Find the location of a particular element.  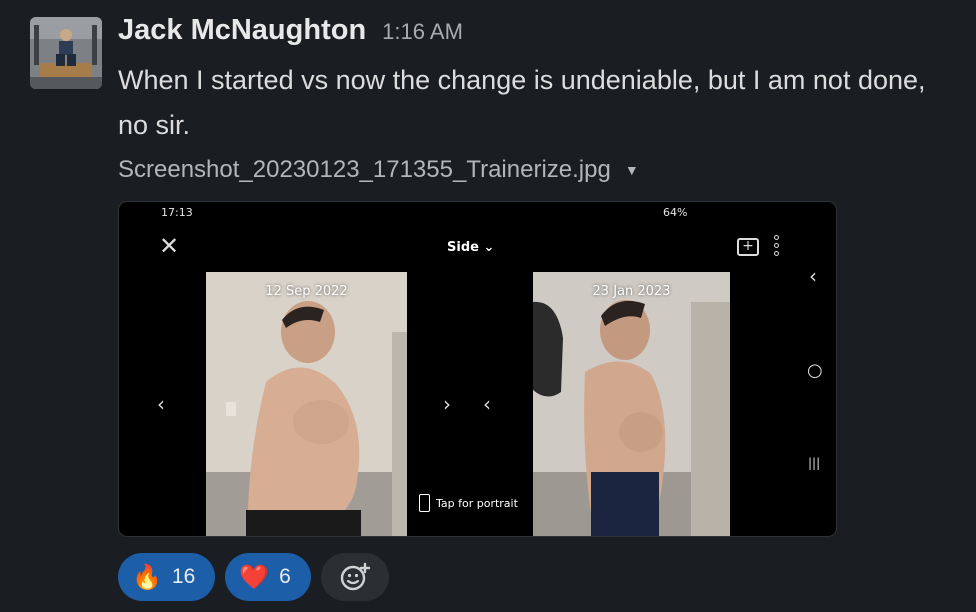

progress-photo-after-image is located at coordinates (631, 404).